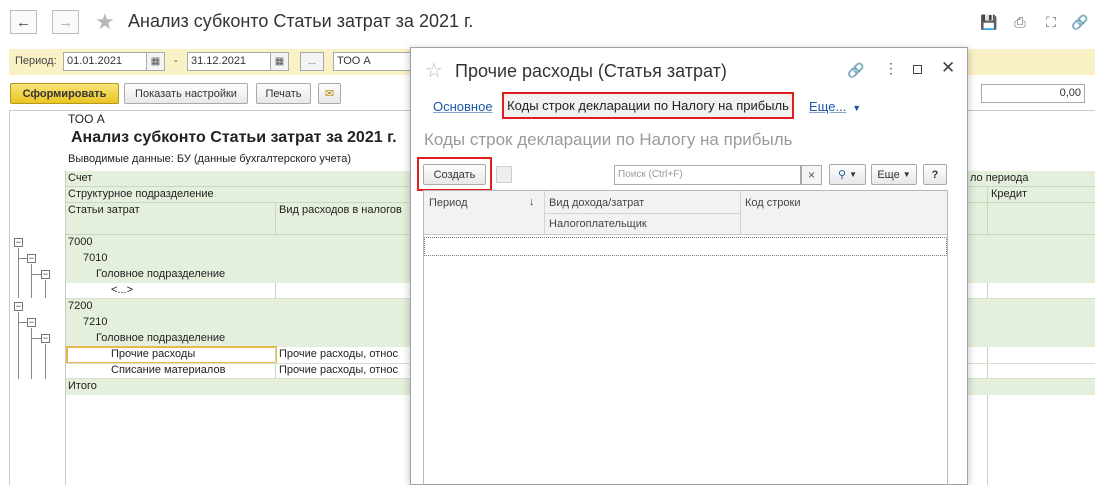  I want to click on sort-arrow-icon: ↓, so click(532, 202).